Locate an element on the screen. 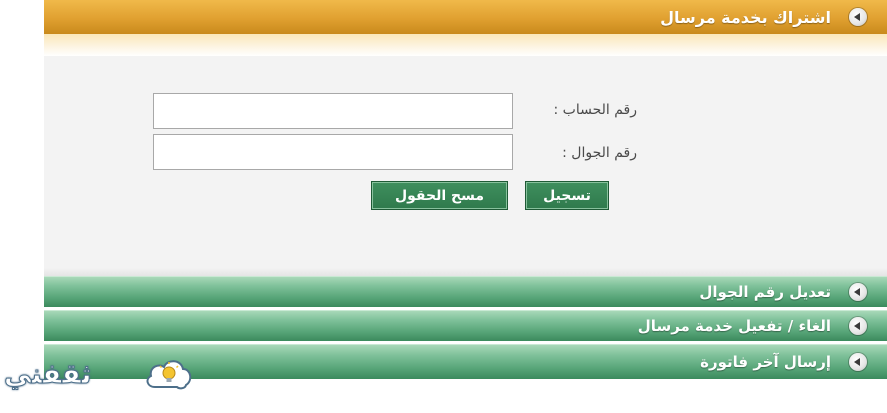 The width and height of the screenshot is (887, 413). section-header-cancel-activate: الغاء / تفعيل خدمة مرسال is located at coordinates (465, 325).